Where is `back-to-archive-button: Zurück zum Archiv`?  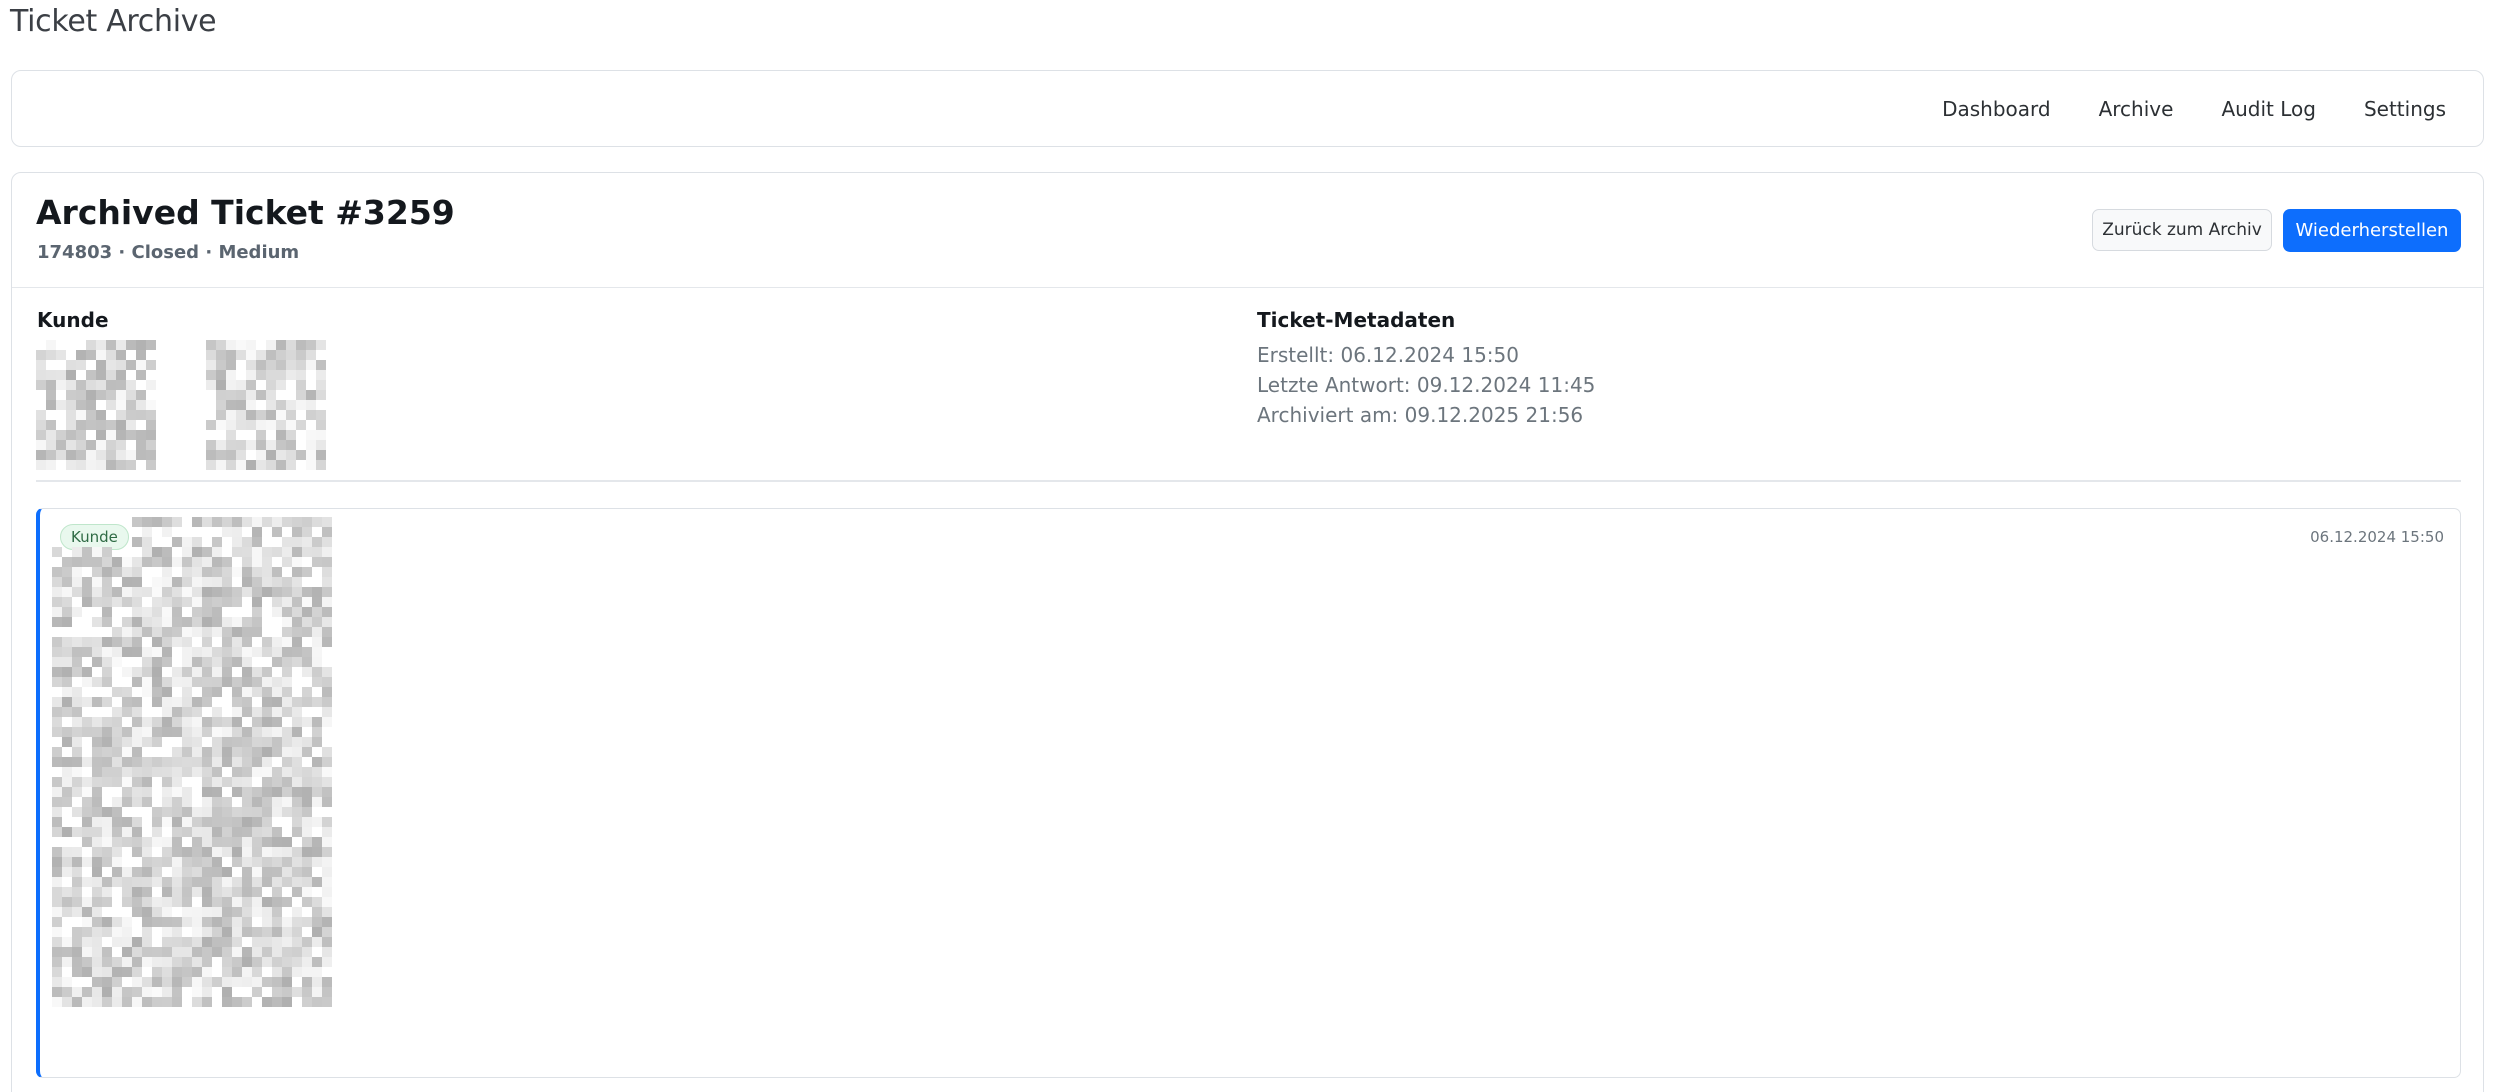 back-to-archive-button: Zurück zum Archiv is located at coordinates (2182, 230).